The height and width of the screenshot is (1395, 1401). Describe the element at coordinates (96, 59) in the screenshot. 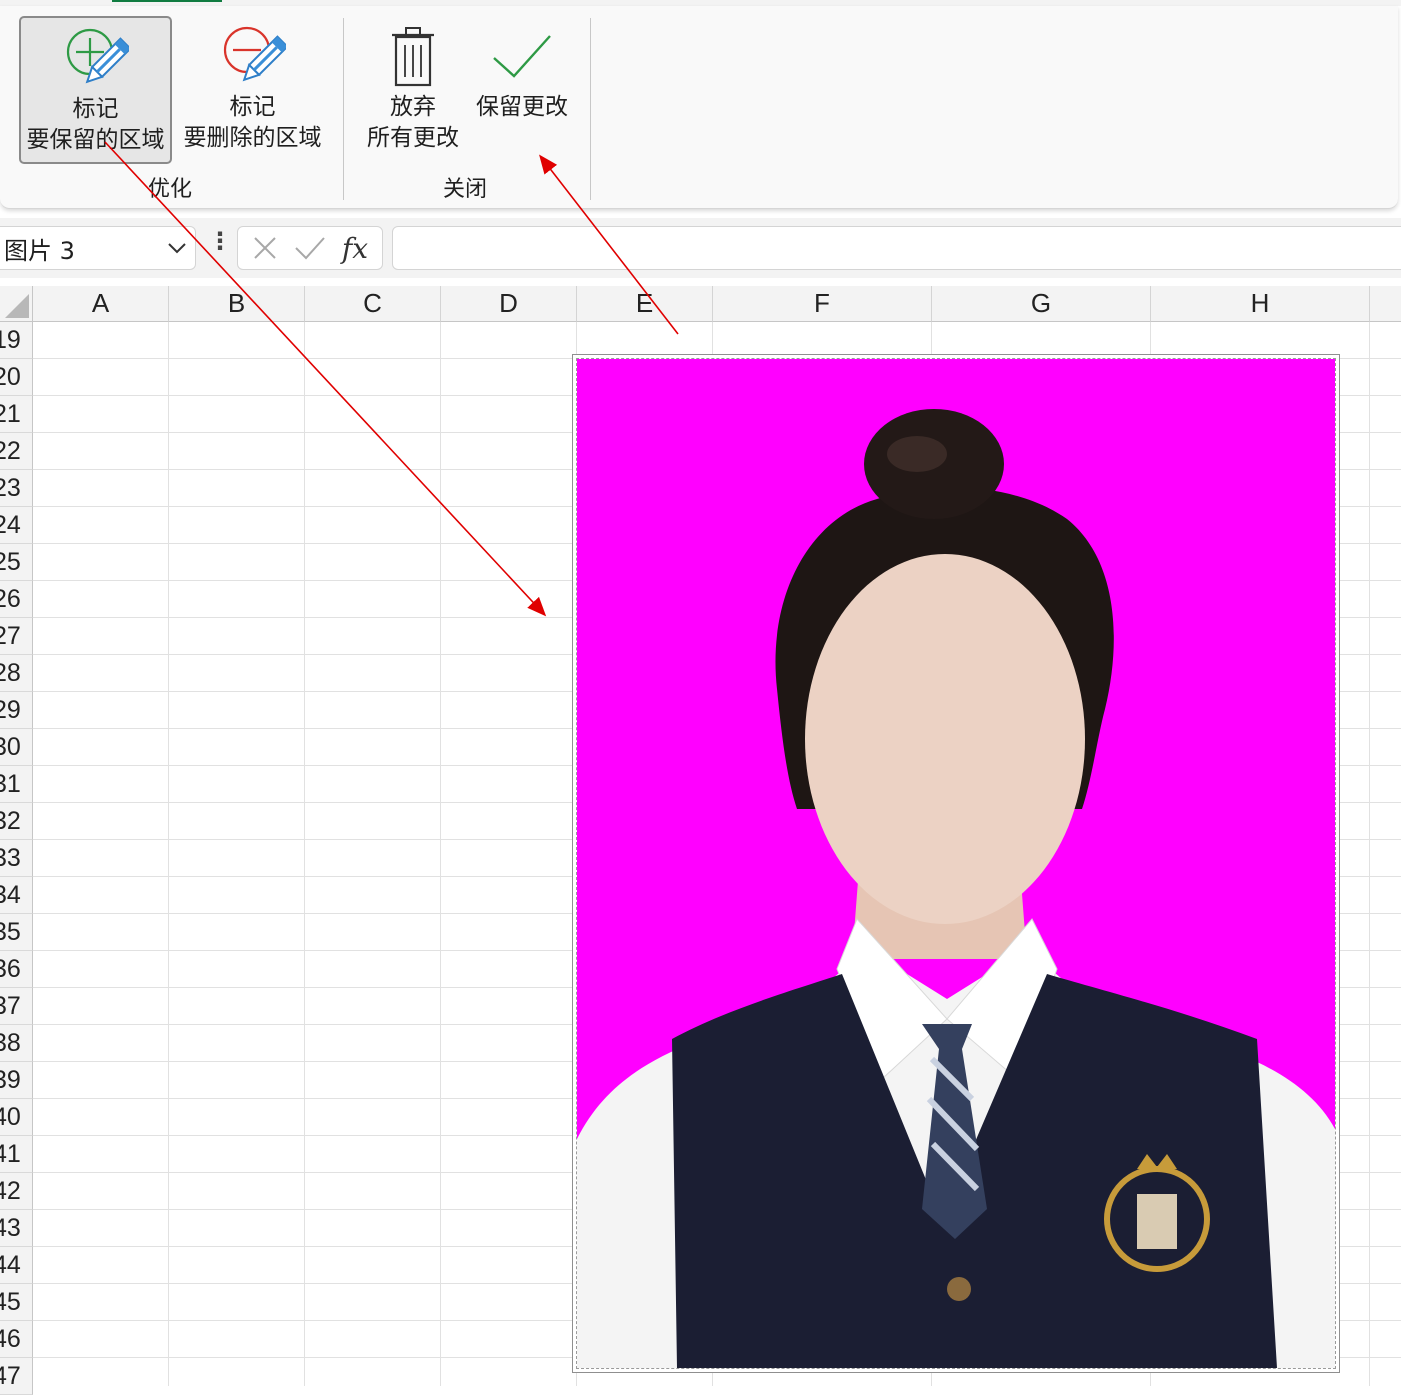

I see `mark-keep-icon` at that location.